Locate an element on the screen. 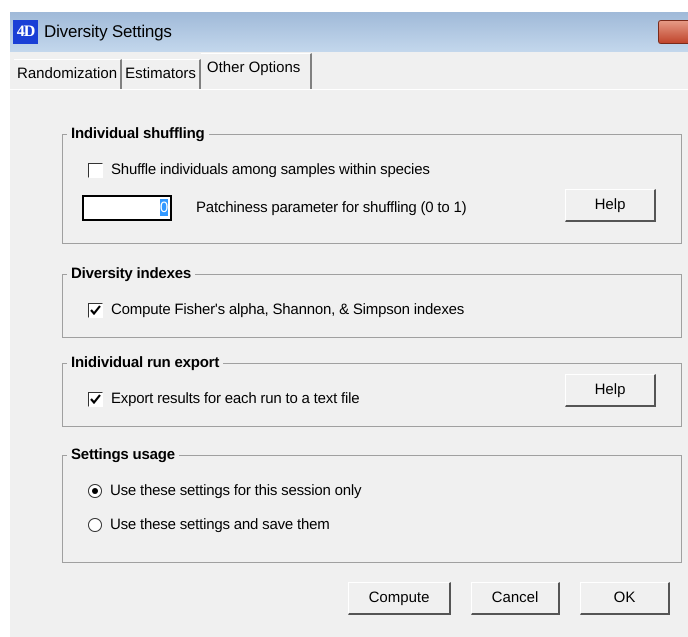  checkbox-label: Export results for each run to a text file is located at coordinates (235, 398).